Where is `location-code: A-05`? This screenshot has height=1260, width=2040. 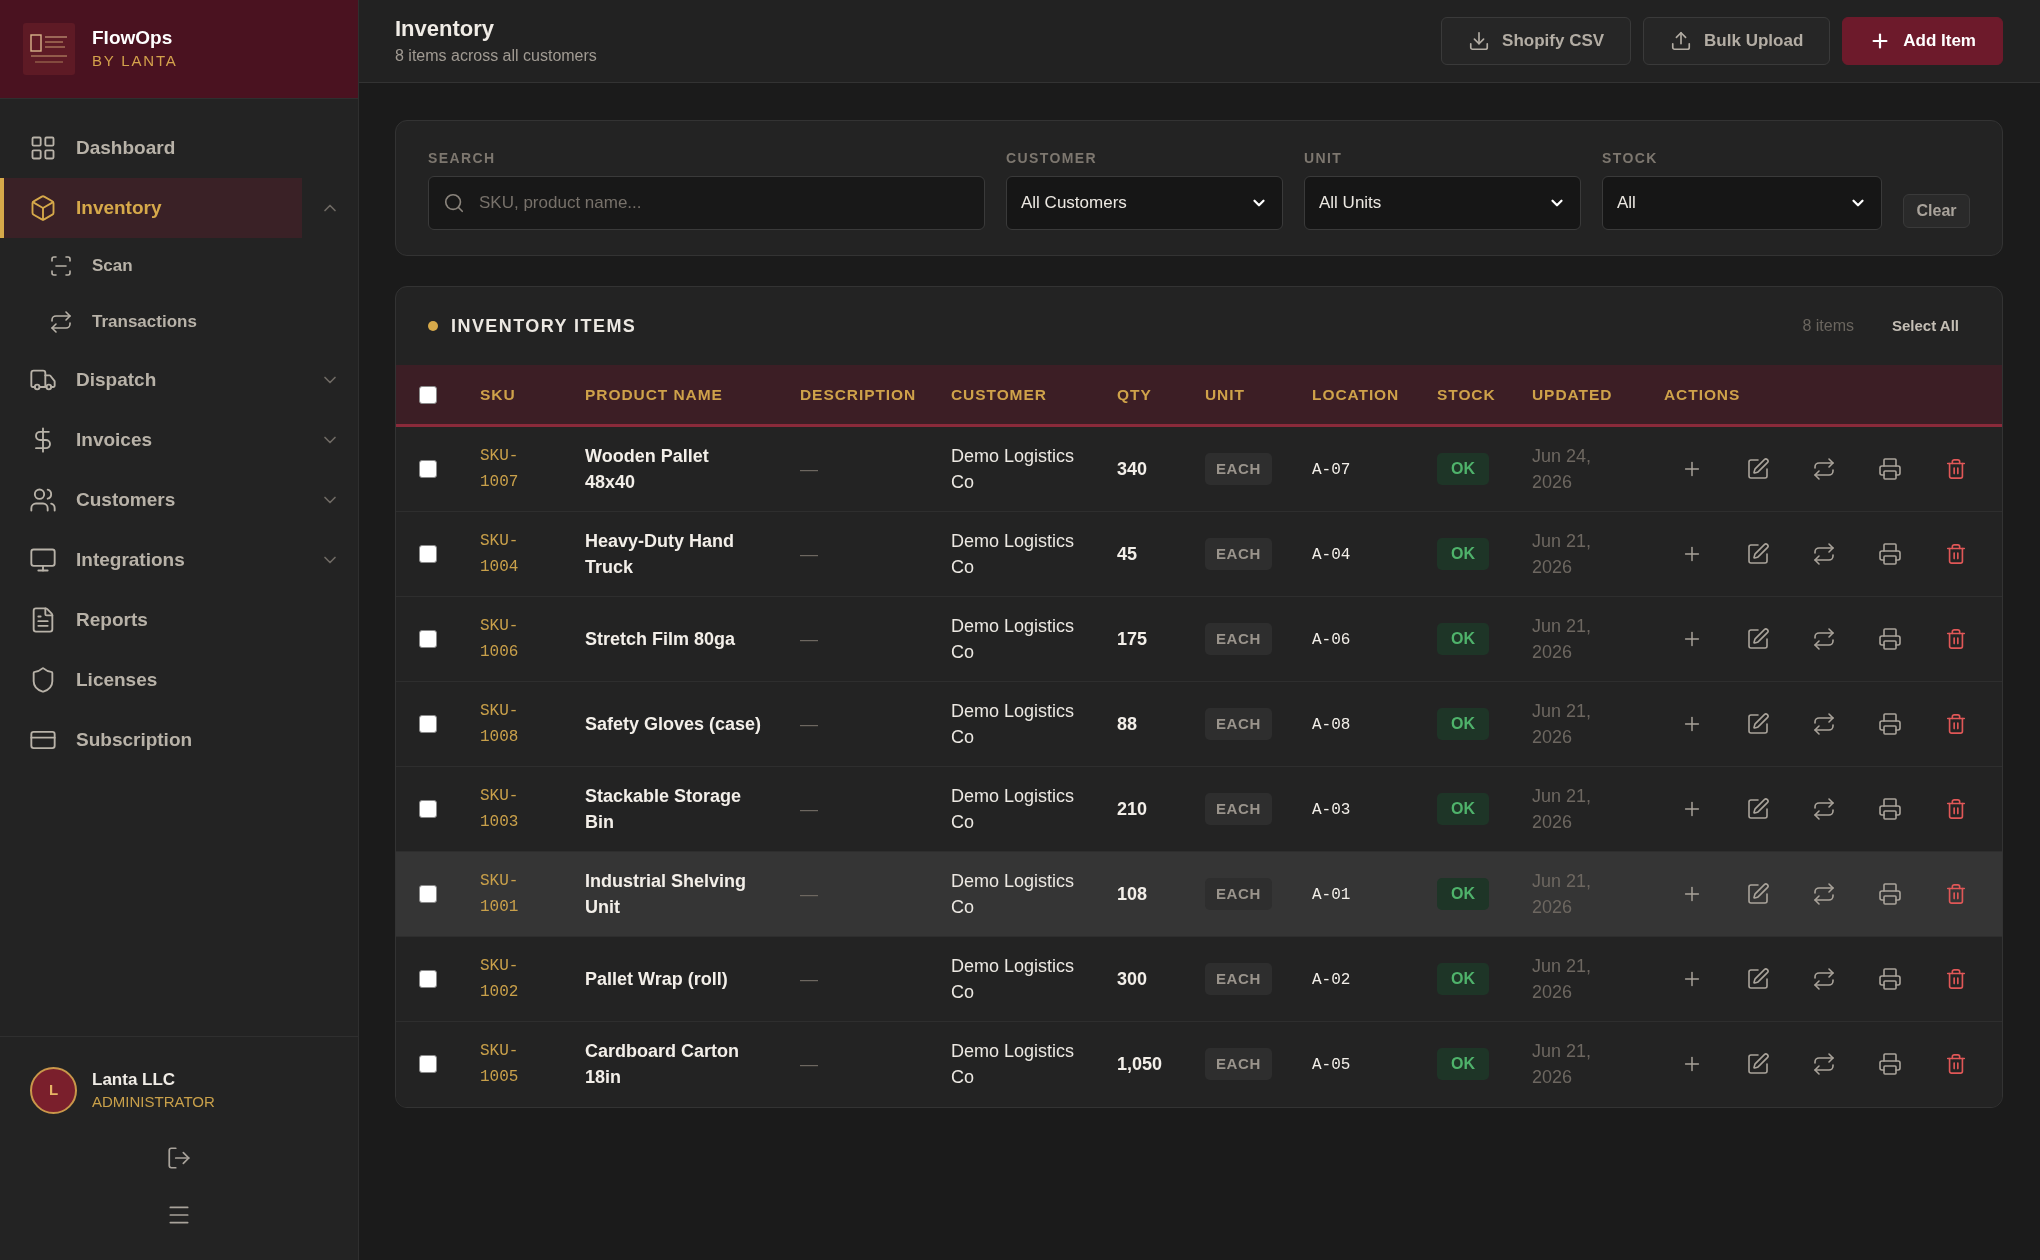 location-code: A-05 is located at coordinates (1331, 1064).